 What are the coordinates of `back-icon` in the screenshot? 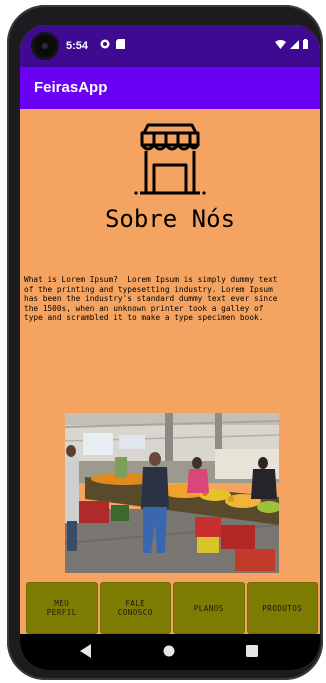 It's located at (86, 651).